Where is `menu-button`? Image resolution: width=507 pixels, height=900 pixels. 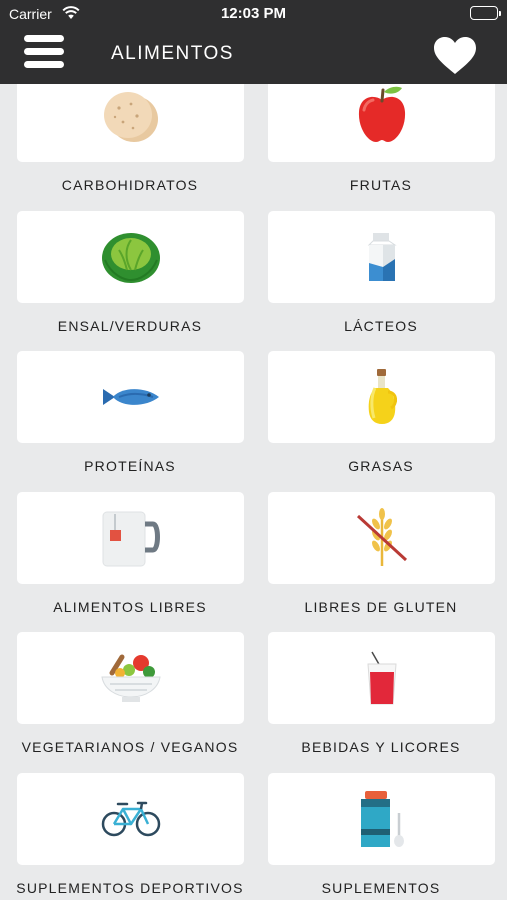 menu-button is located at coordinates (45, 53).